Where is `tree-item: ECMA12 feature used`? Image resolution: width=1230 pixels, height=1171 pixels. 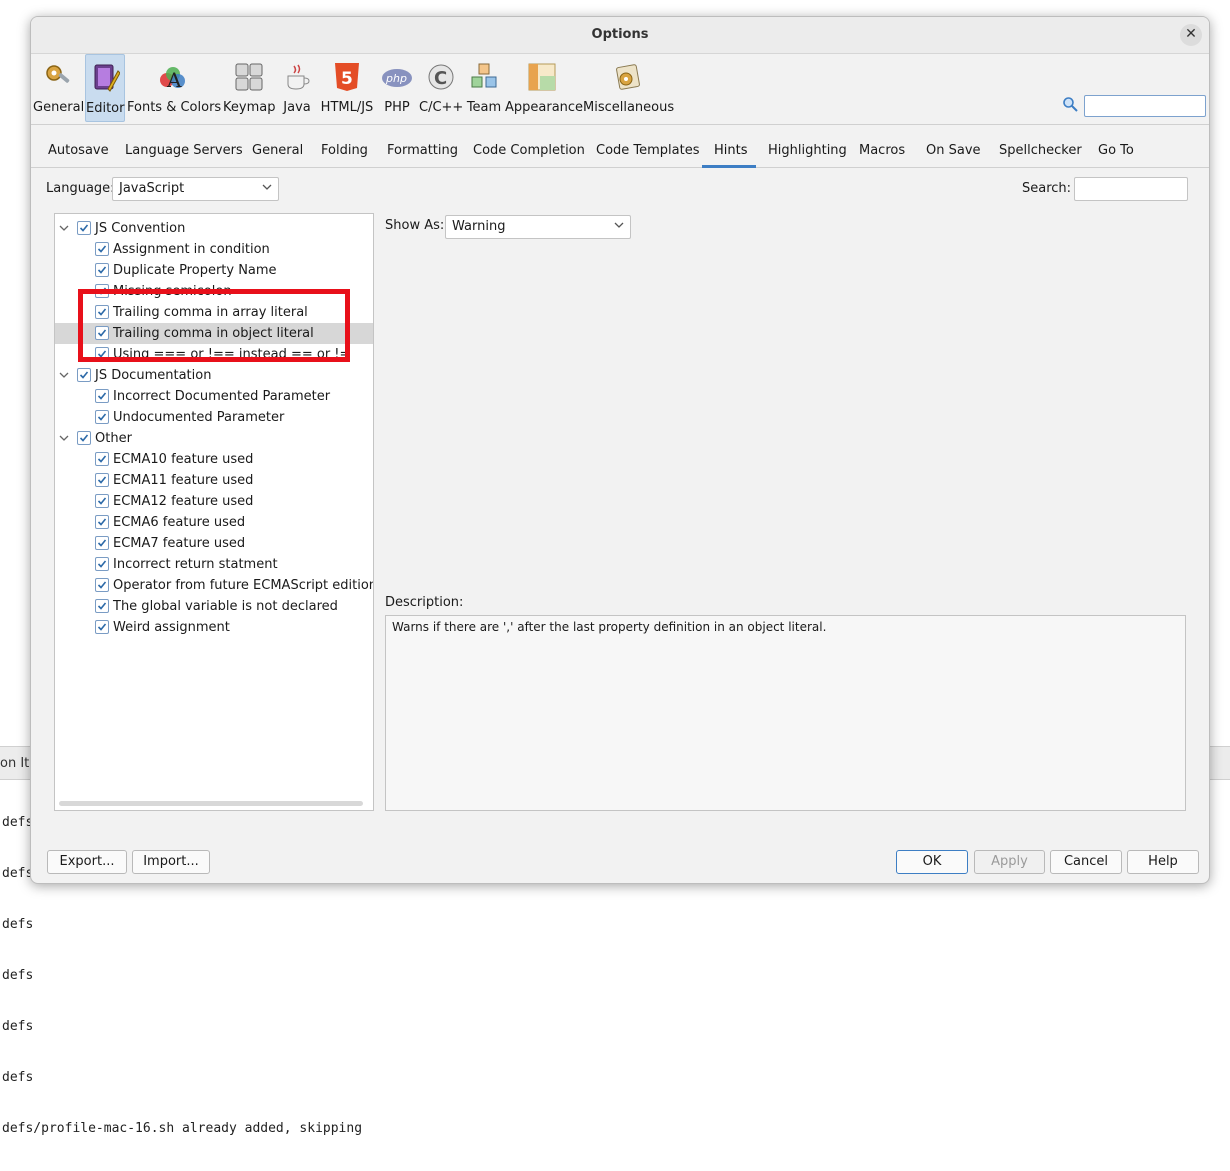
tree-item: ECMA12 feature used is located at coordinates (214, 501).